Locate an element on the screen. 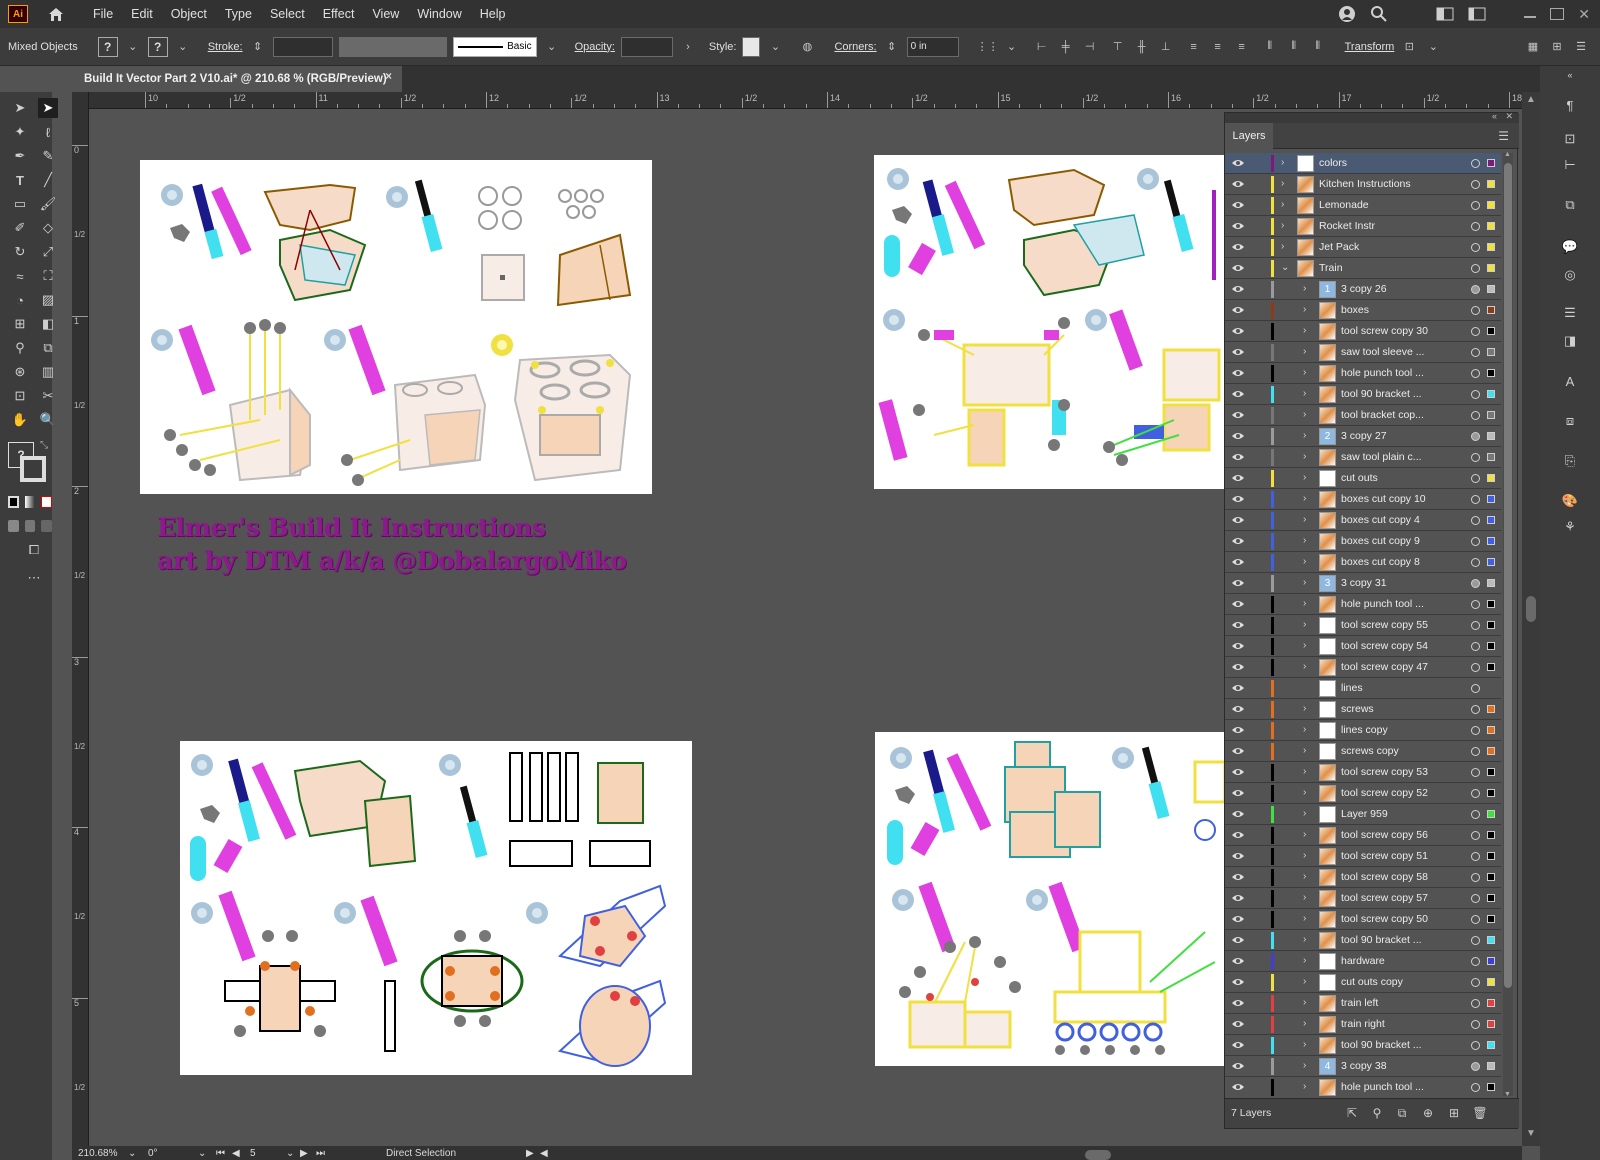 The width and height of the screenshot is (1600, 1160). layer-row: › screws copy is located at coordinates (1363, 751).